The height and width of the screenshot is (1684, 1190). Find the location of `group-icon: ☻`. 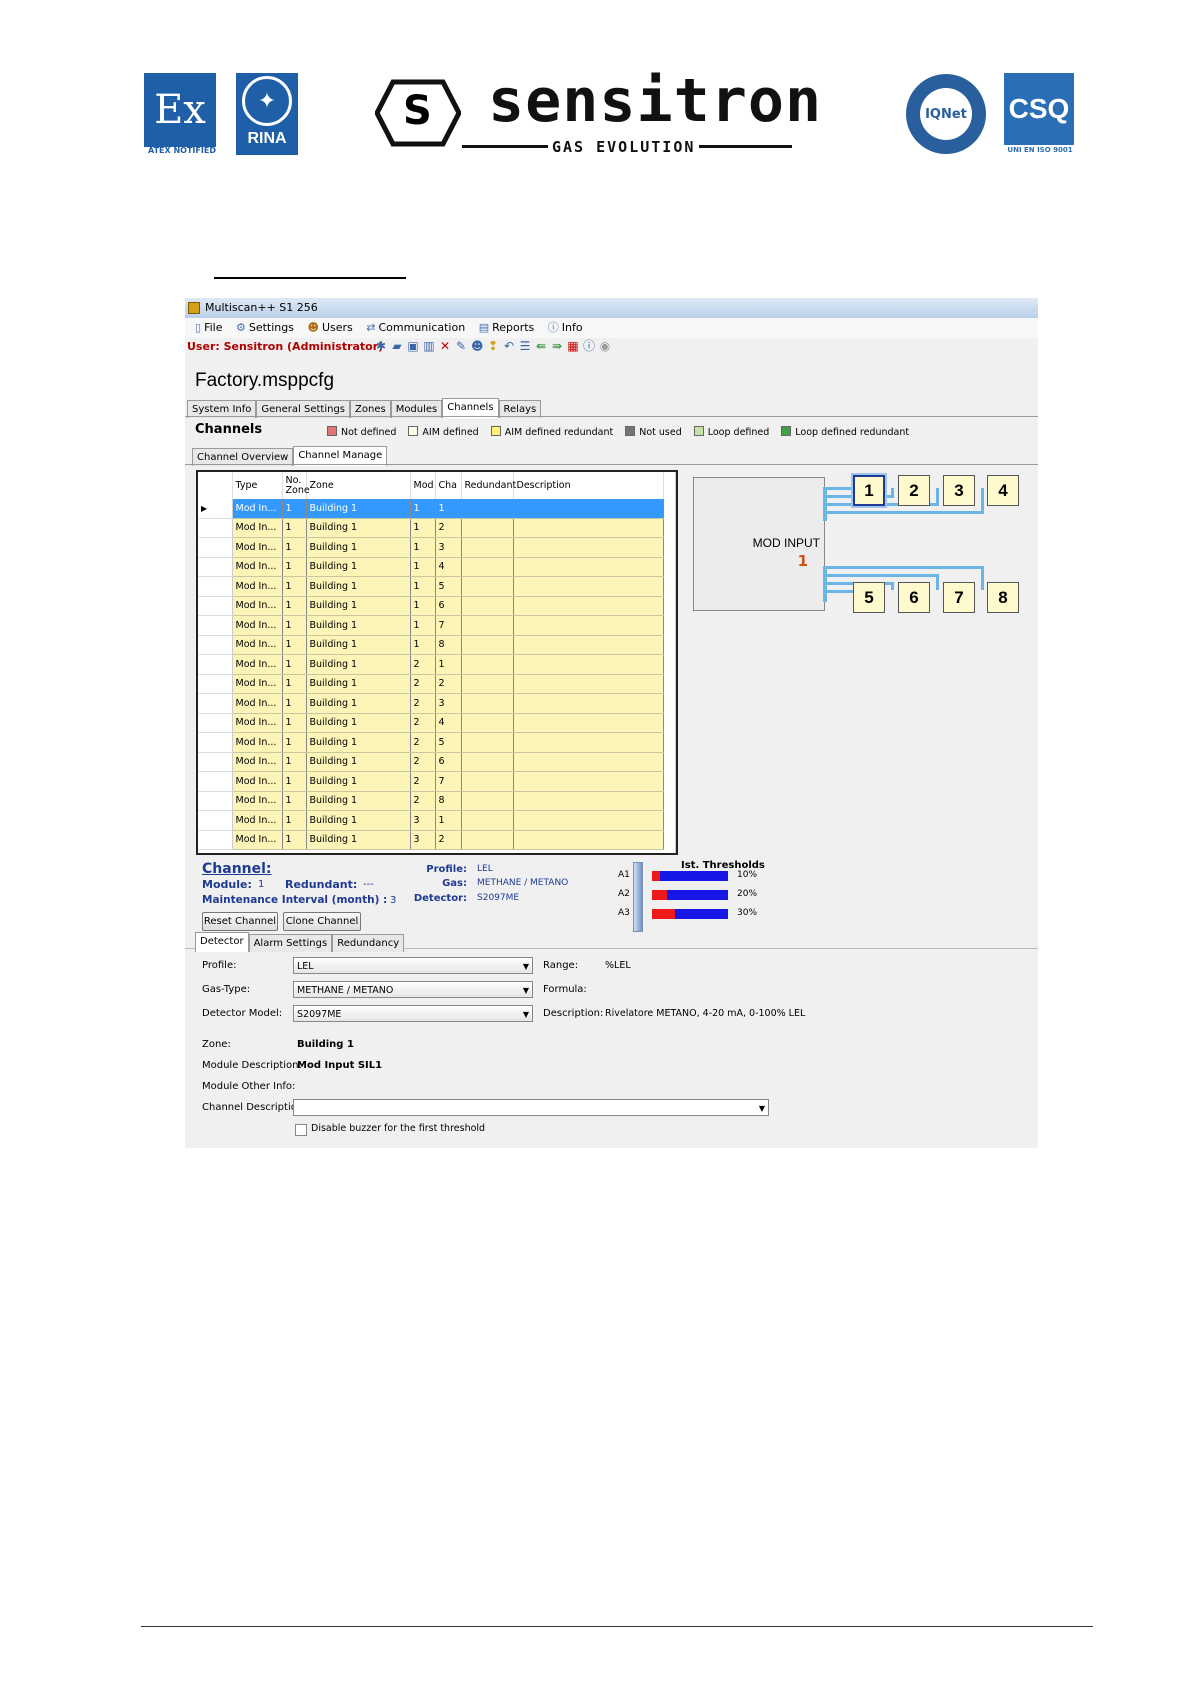

group-icon: ☻ is located at coordinates (479, 346).